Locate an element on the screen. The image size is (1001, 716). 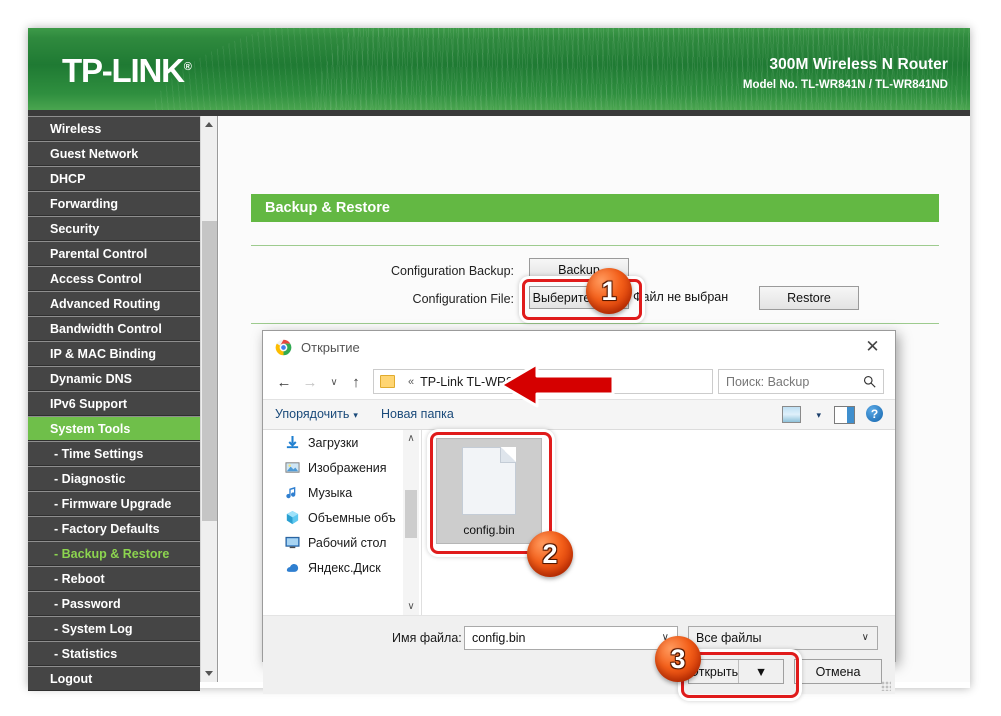
chrome-icon is located at coordinates (283, 347).